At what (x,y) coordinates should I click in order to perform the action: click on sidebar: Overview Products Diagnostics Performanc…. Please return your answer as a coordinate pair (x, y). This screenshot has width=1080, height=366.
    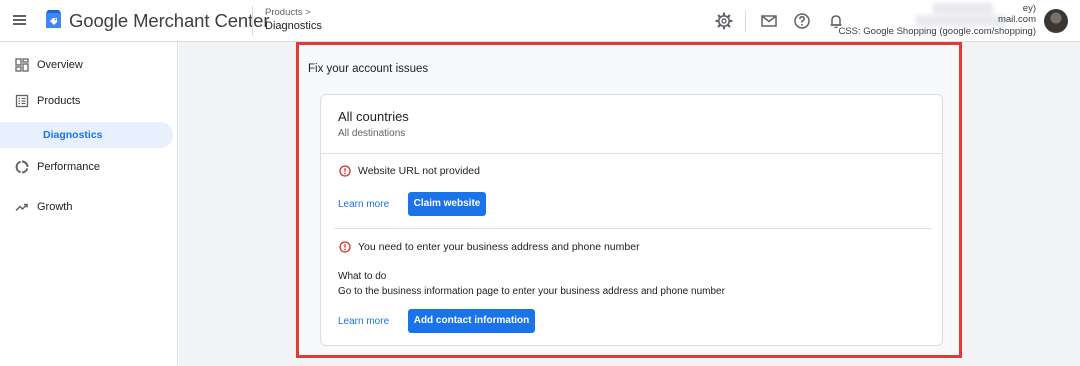
    Looking at the image, I should click on (89, 204).